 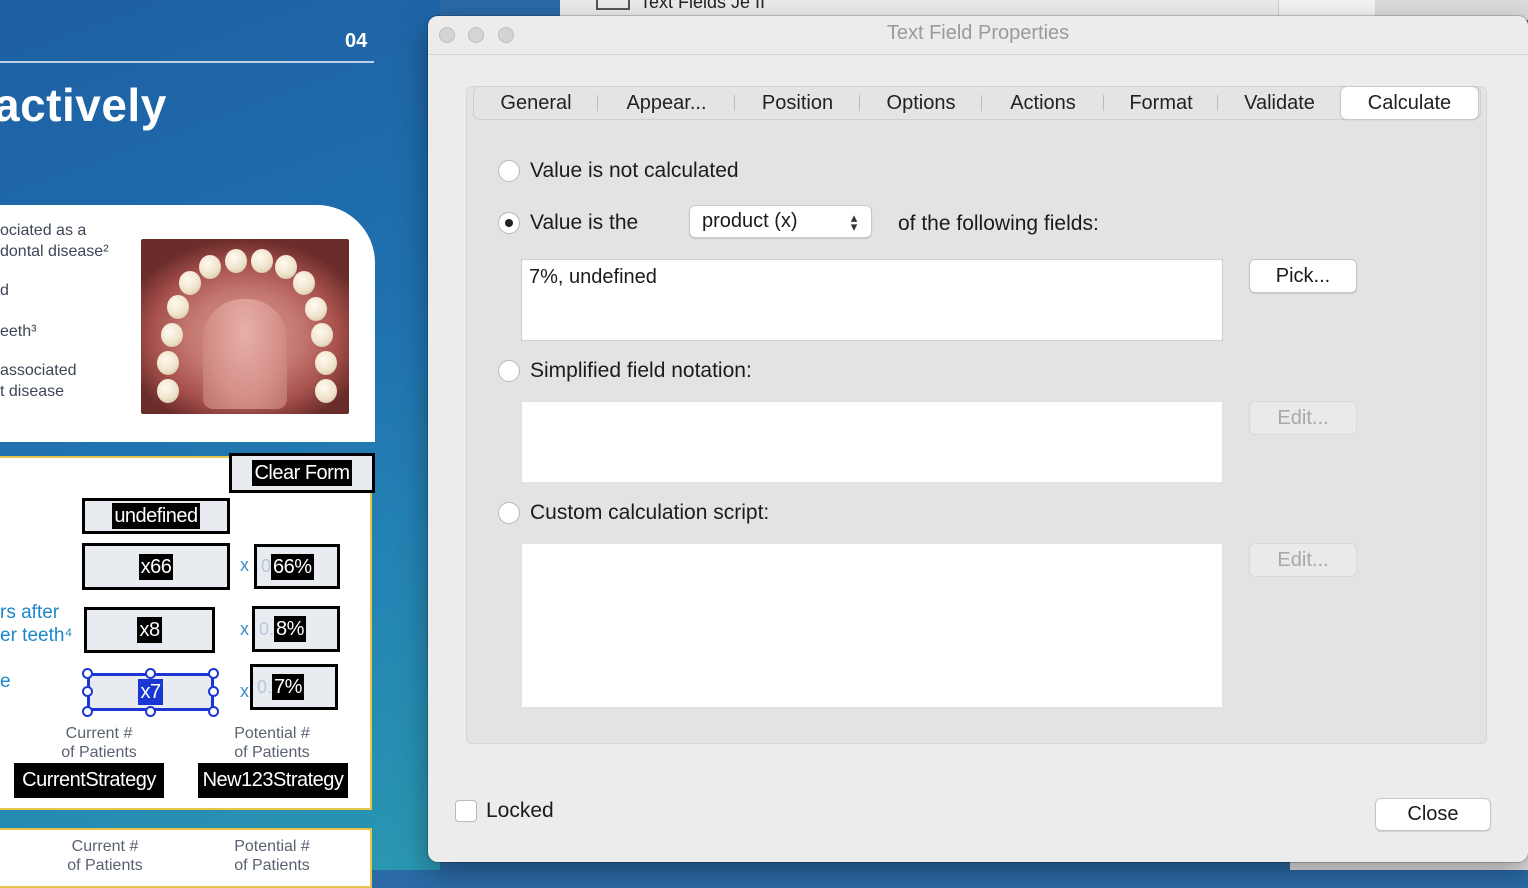 I want to click on potential-patients-caption: Potential # of Patients, so click(x=272, y=743).